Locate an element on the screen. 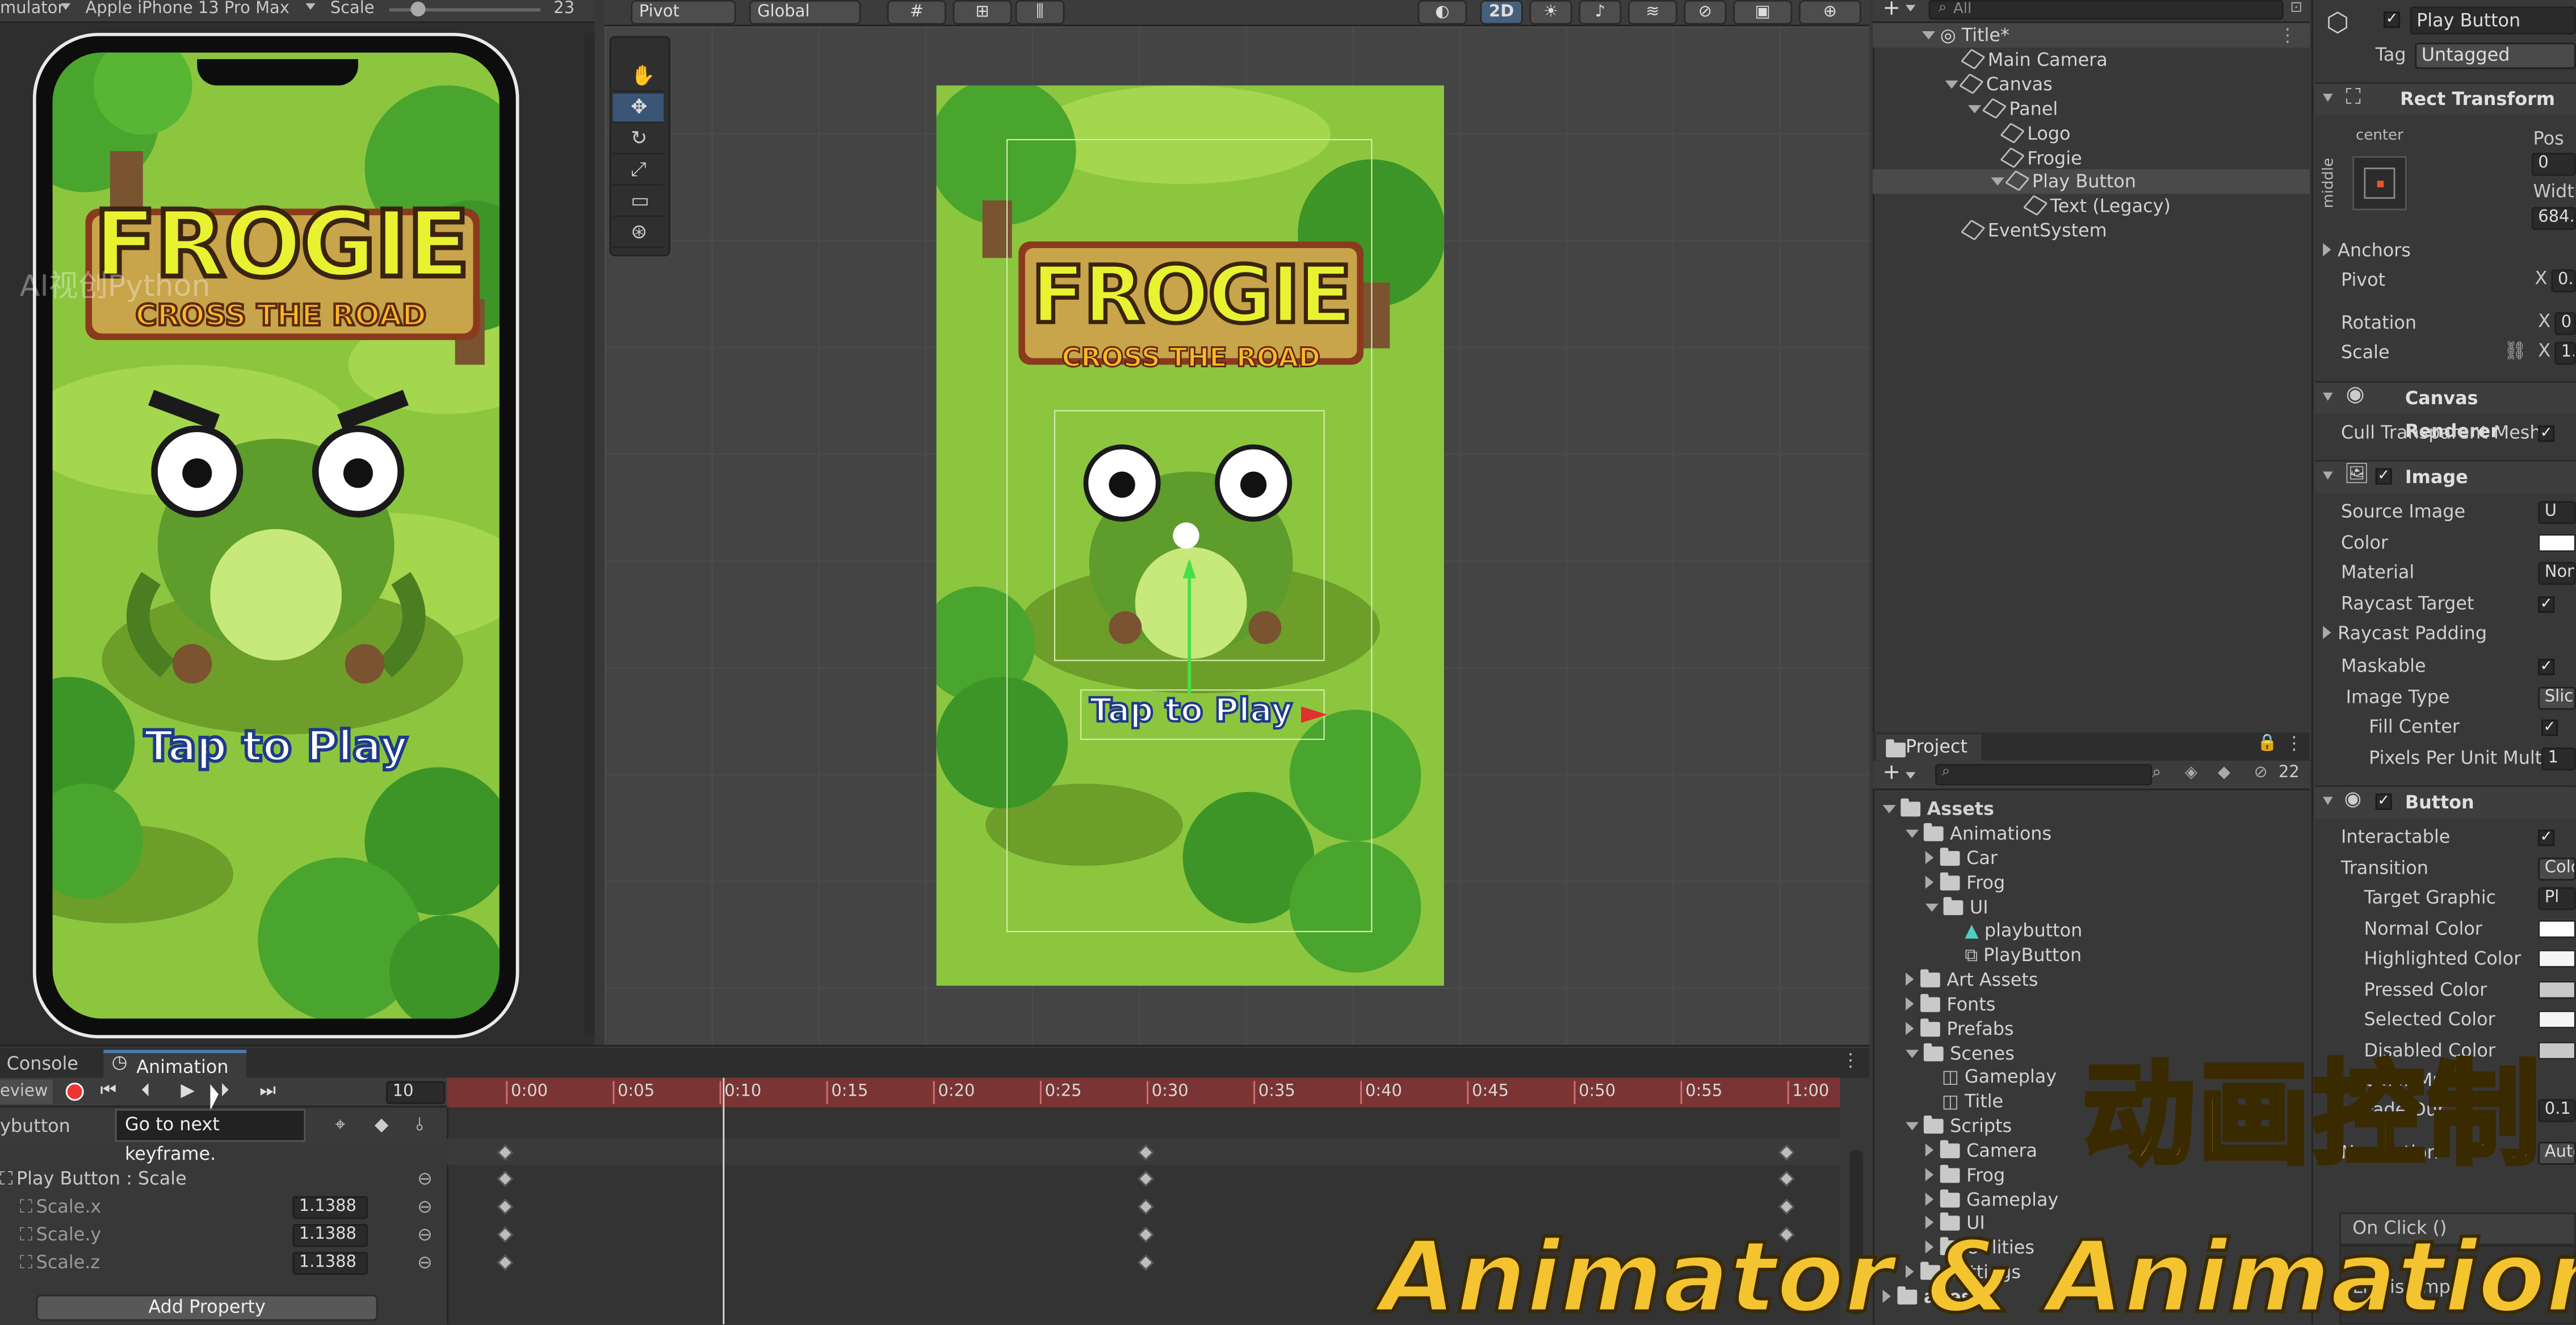 The height and width of the screenshot is (1325, 2576). grid-snap-button: # is located at coordinates (917, 12).